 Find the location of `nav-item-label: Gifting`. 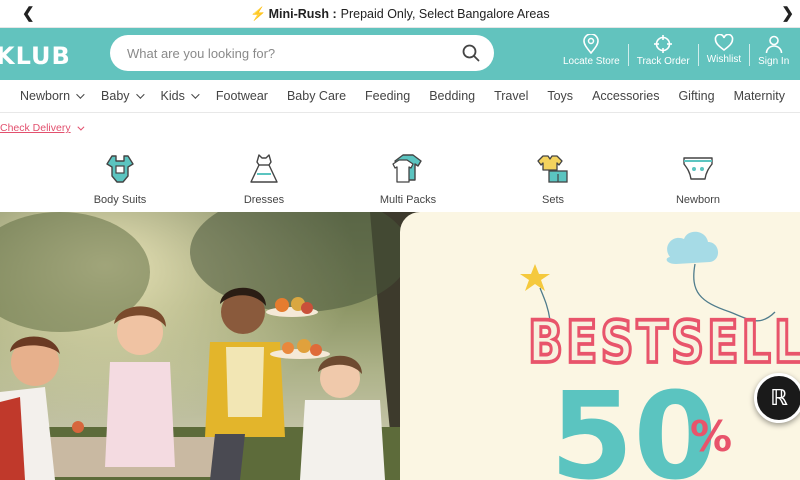

nav-item-label: Gifting is located at coordinates (696, 96).